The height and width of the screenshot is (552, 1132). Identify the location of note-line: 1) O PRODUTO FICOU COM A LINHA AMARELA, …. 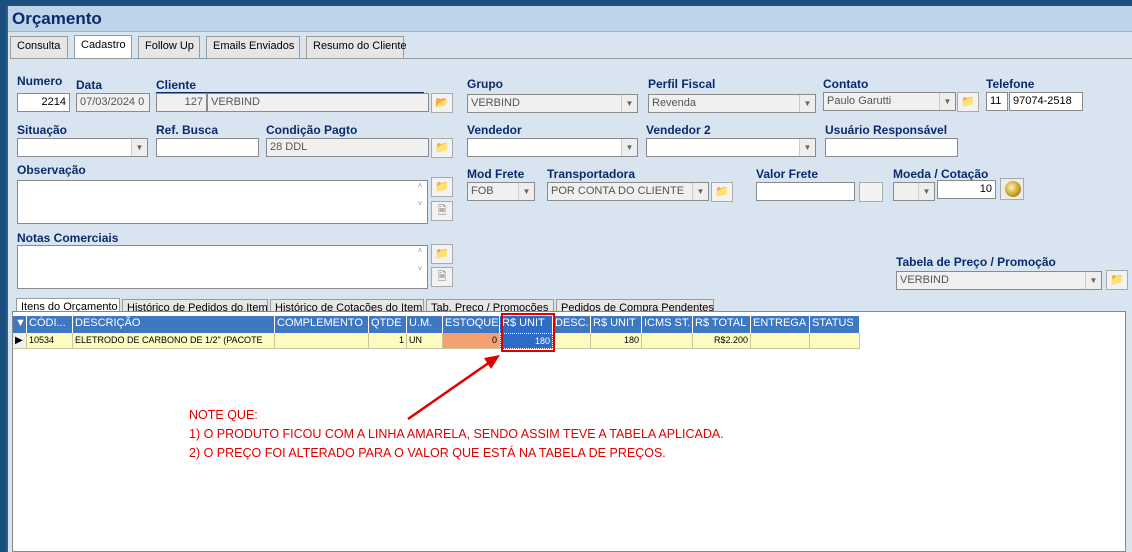
(456, 434).